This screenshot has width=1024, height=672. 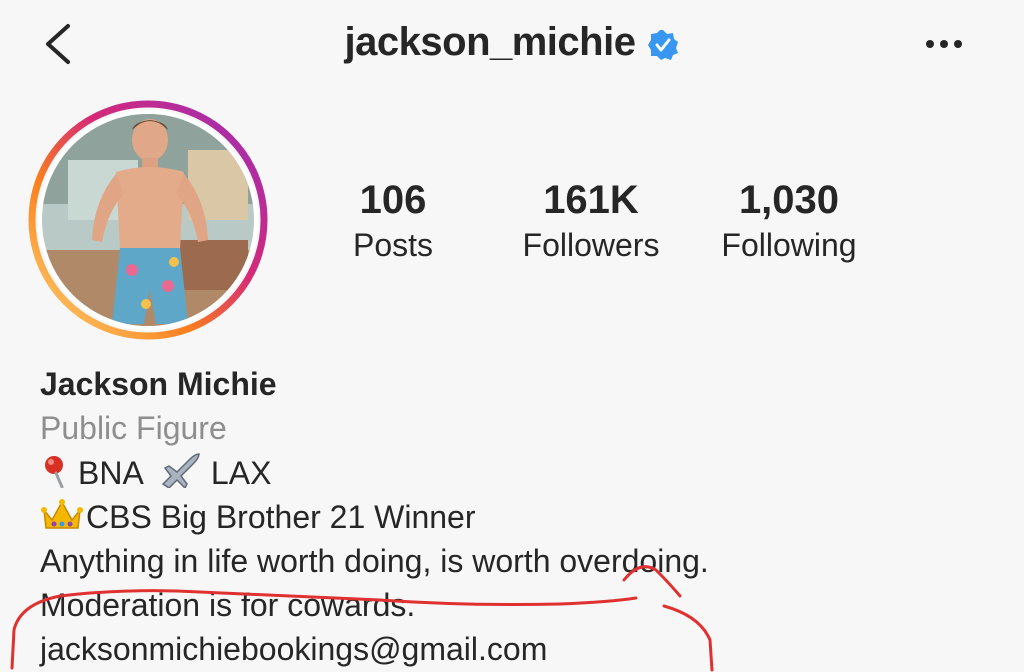 I want to click on posts-count: 106, so click(x=393, y=200).